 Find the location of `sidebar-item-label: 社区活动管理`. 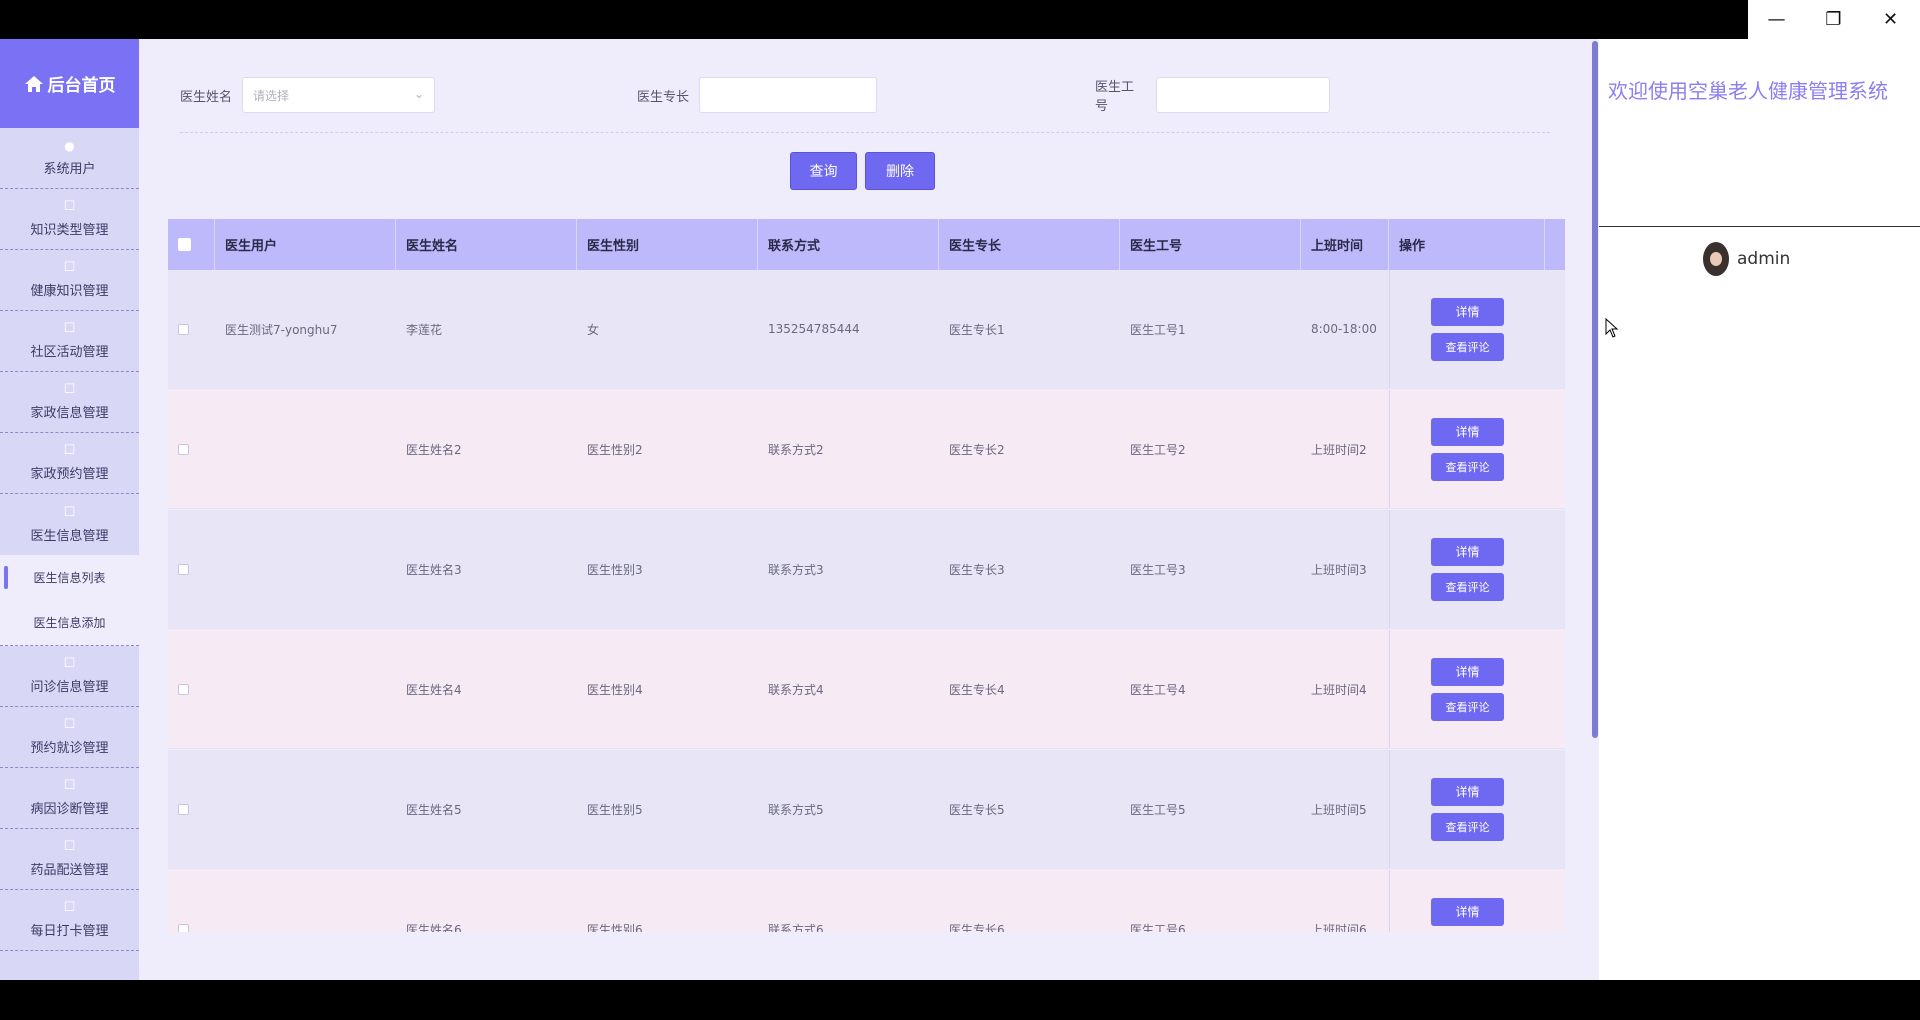

sidebar-item-label: 社区活动管理 is located at coordinates (69, 352).